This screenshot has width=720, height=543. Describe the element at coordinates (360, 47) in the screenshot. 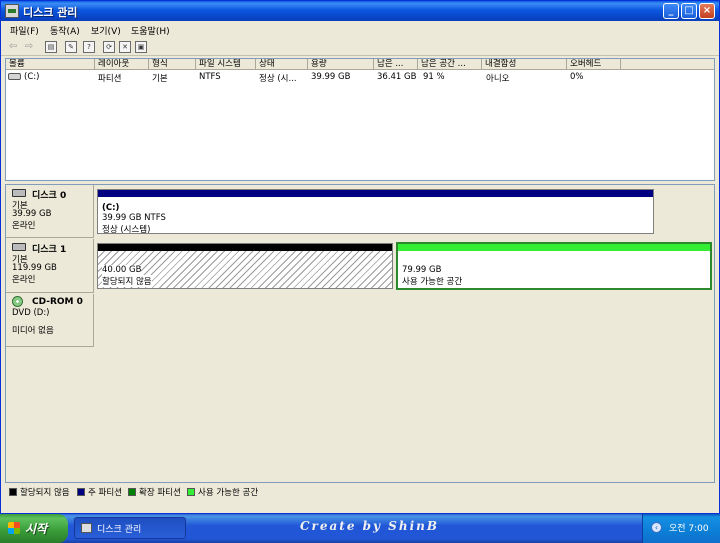

I see `toolbar: ⇦ ⇨ ▤ ✎ ? ⟳ ✕ ▣` at that location.